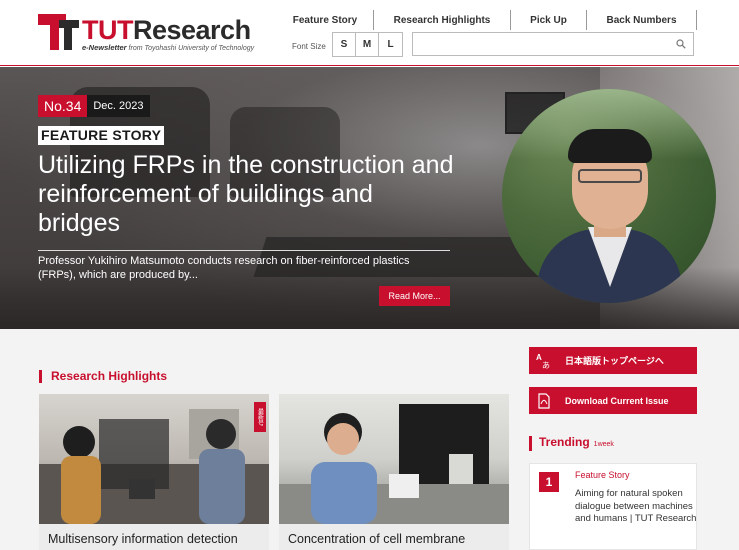 This screenshot has height=550, width=739. Describe the element at coordinates (549, 20) in the screenshot. I see `nav-pick-up: Pick Up` at that location.